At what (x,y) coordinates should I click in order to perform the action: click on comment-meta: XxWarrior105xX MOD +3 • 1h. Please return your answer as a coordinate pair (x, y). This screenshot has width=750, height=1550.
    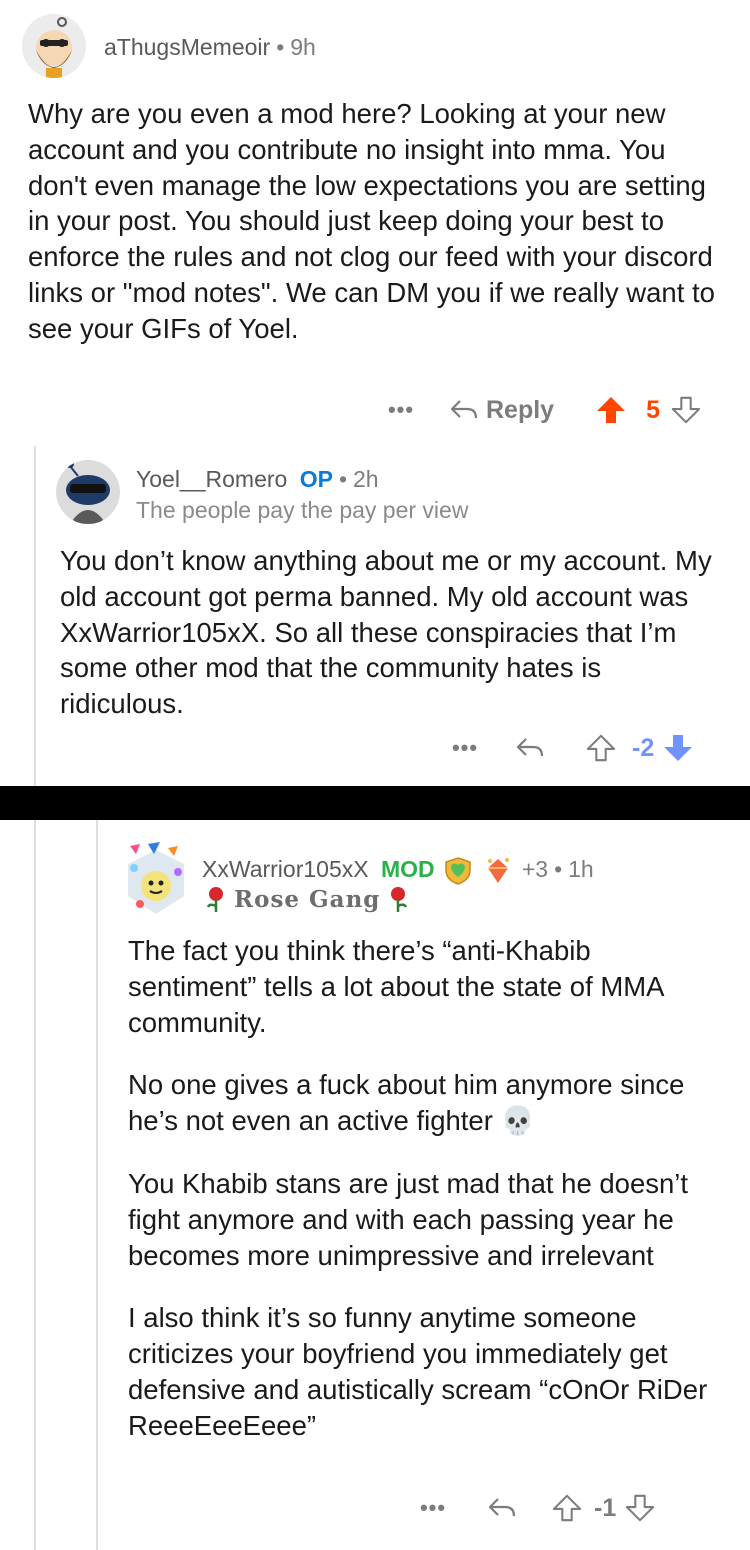
    Looking at the image, I should click on (398, 871).